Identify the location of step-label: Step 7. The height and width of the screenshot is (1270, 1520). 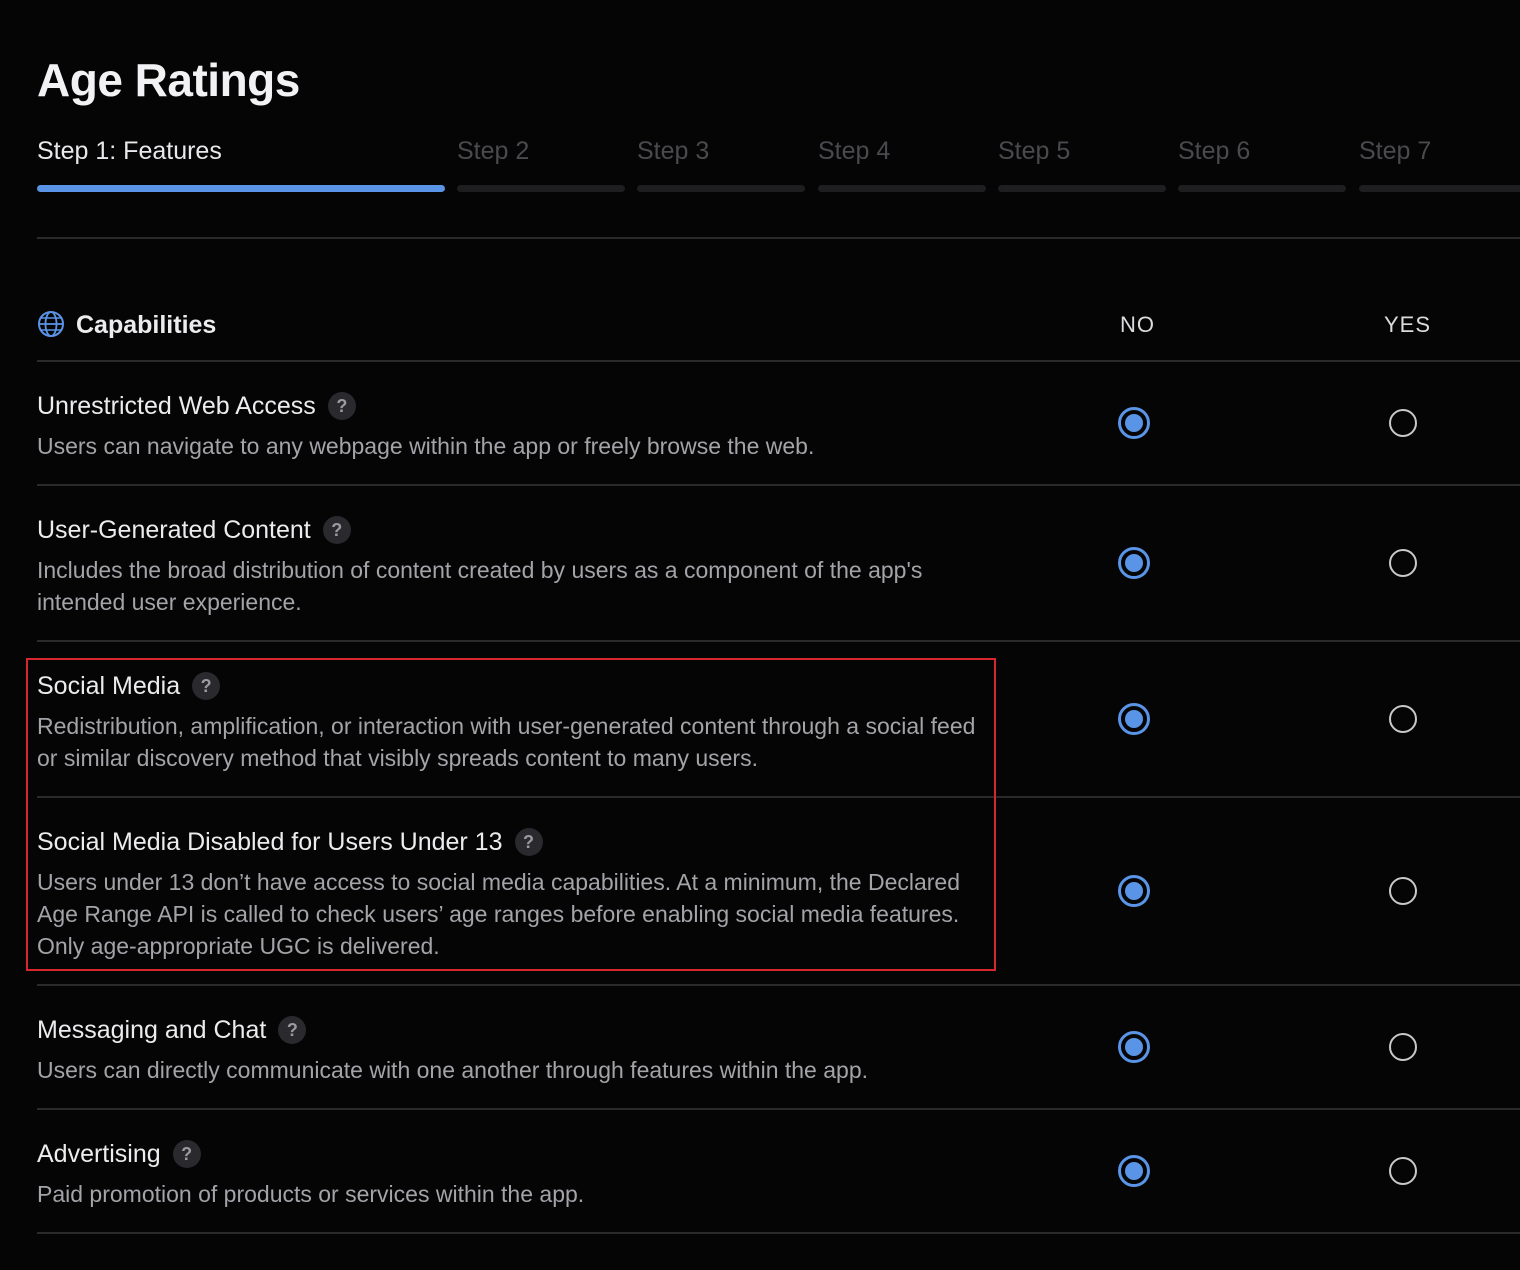
(1395, 151).